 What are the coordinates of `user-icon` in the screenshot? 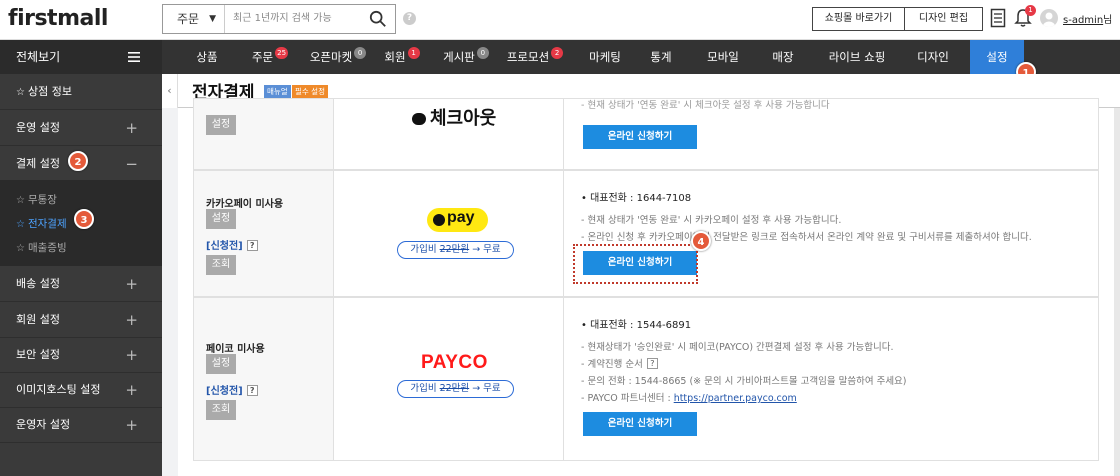 It's located at (1049, 19).